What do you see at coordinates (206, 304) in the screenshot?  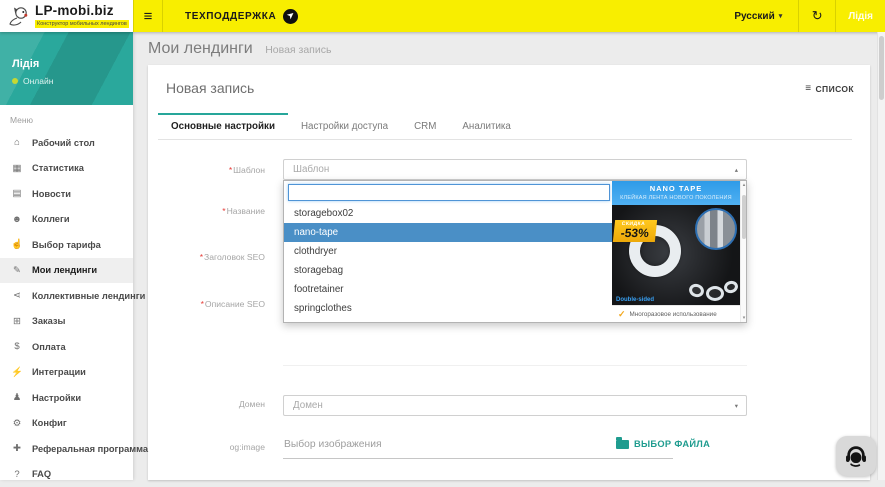 I see `label-seo-description: *Описание SEO` at bounding box center [206, 304].